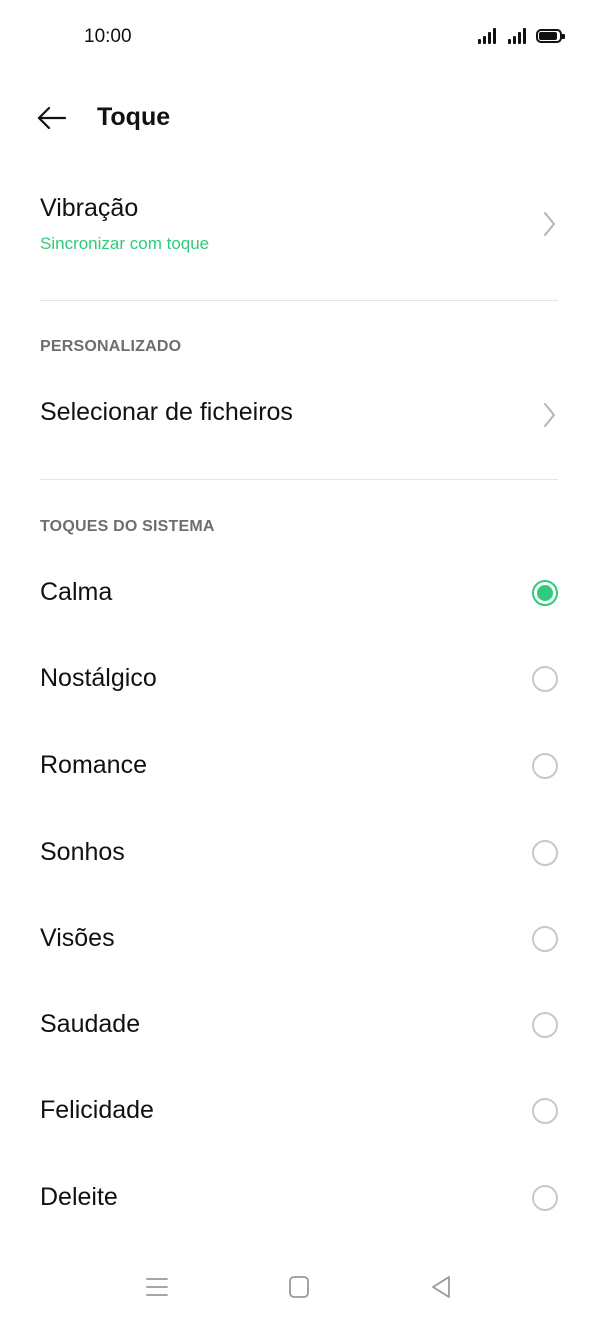 This screenshot has width=598, height=1330. I want to click on back-nav-button, so click(441, 1287).